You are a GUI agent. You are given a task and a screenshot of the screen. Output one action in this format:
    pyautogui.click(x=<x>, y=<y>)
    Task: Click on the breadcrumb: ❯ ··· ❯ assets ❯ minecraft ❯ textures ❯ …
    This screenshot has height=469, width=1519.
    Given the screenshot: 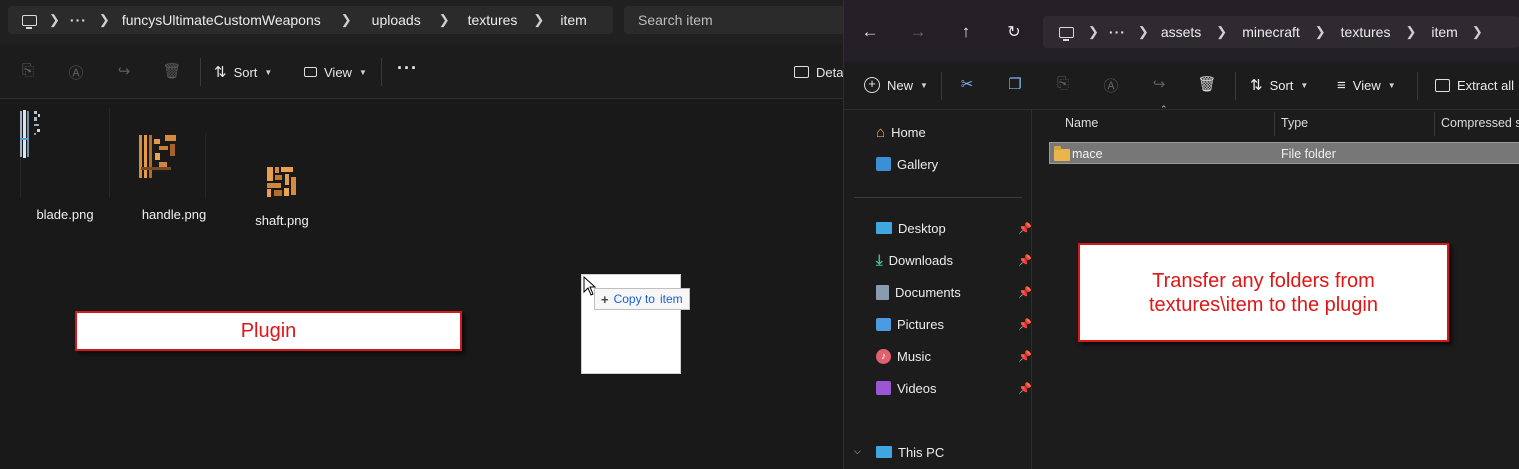 What is the action you would take?
    pyautogui.click(x=1281, y=32)
    